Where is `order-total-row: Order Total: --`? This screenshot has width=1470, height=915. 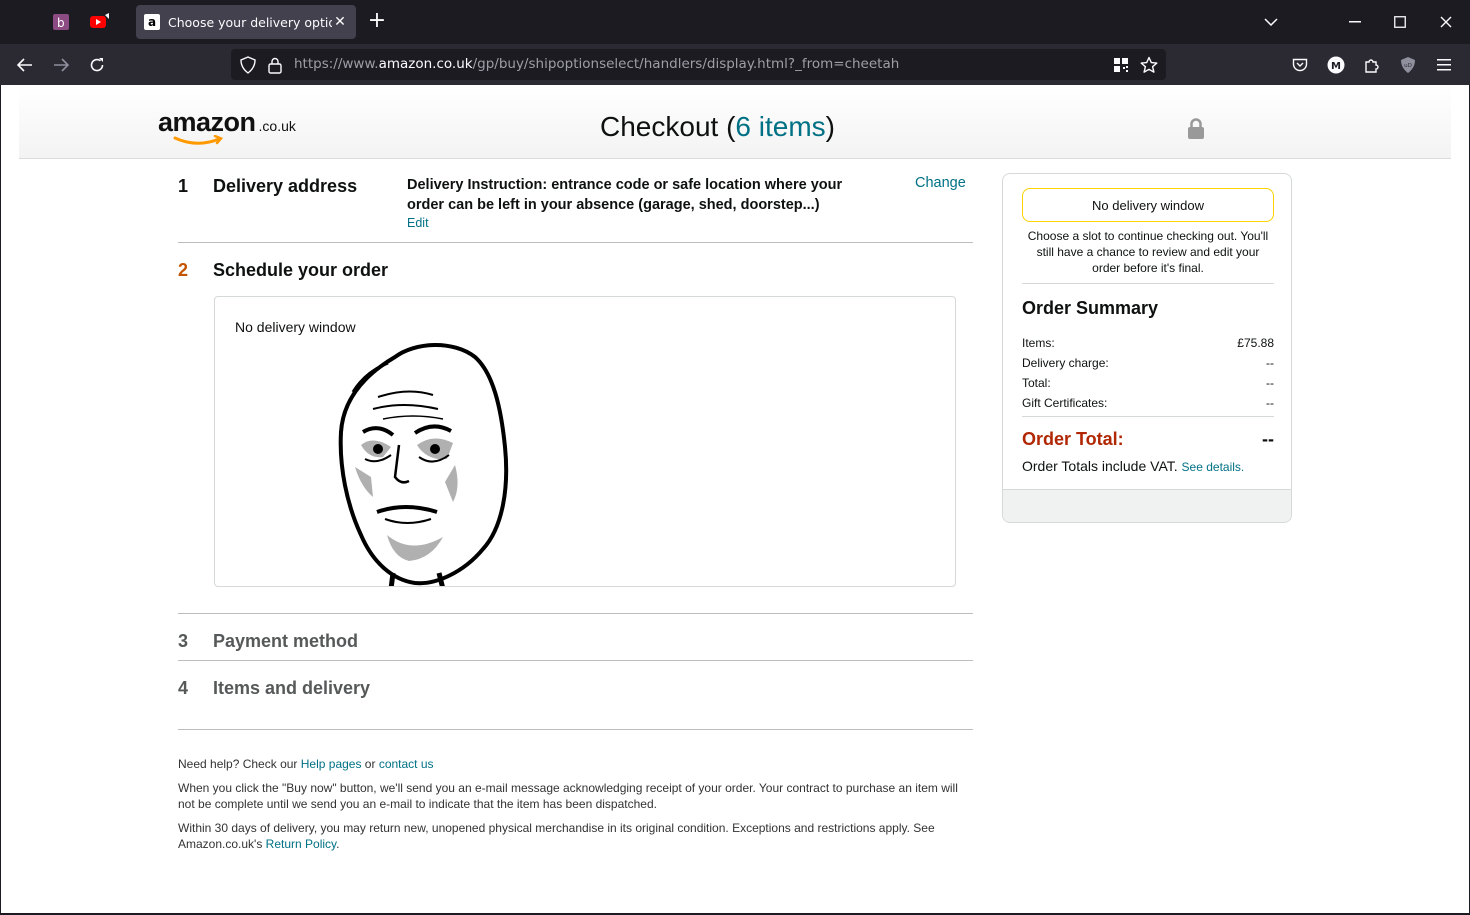
order-total-row: Order Total: -- is located at coordinates (1148, 439).